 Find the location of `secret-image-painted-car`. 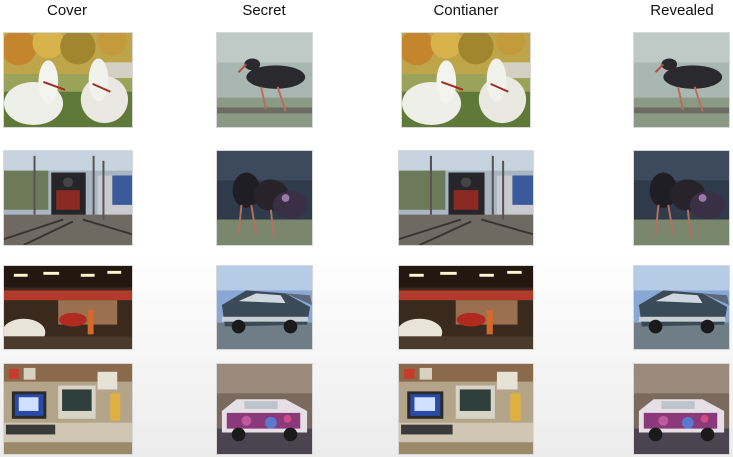

secret-image-painted-car is located at coordinates (264, 409).